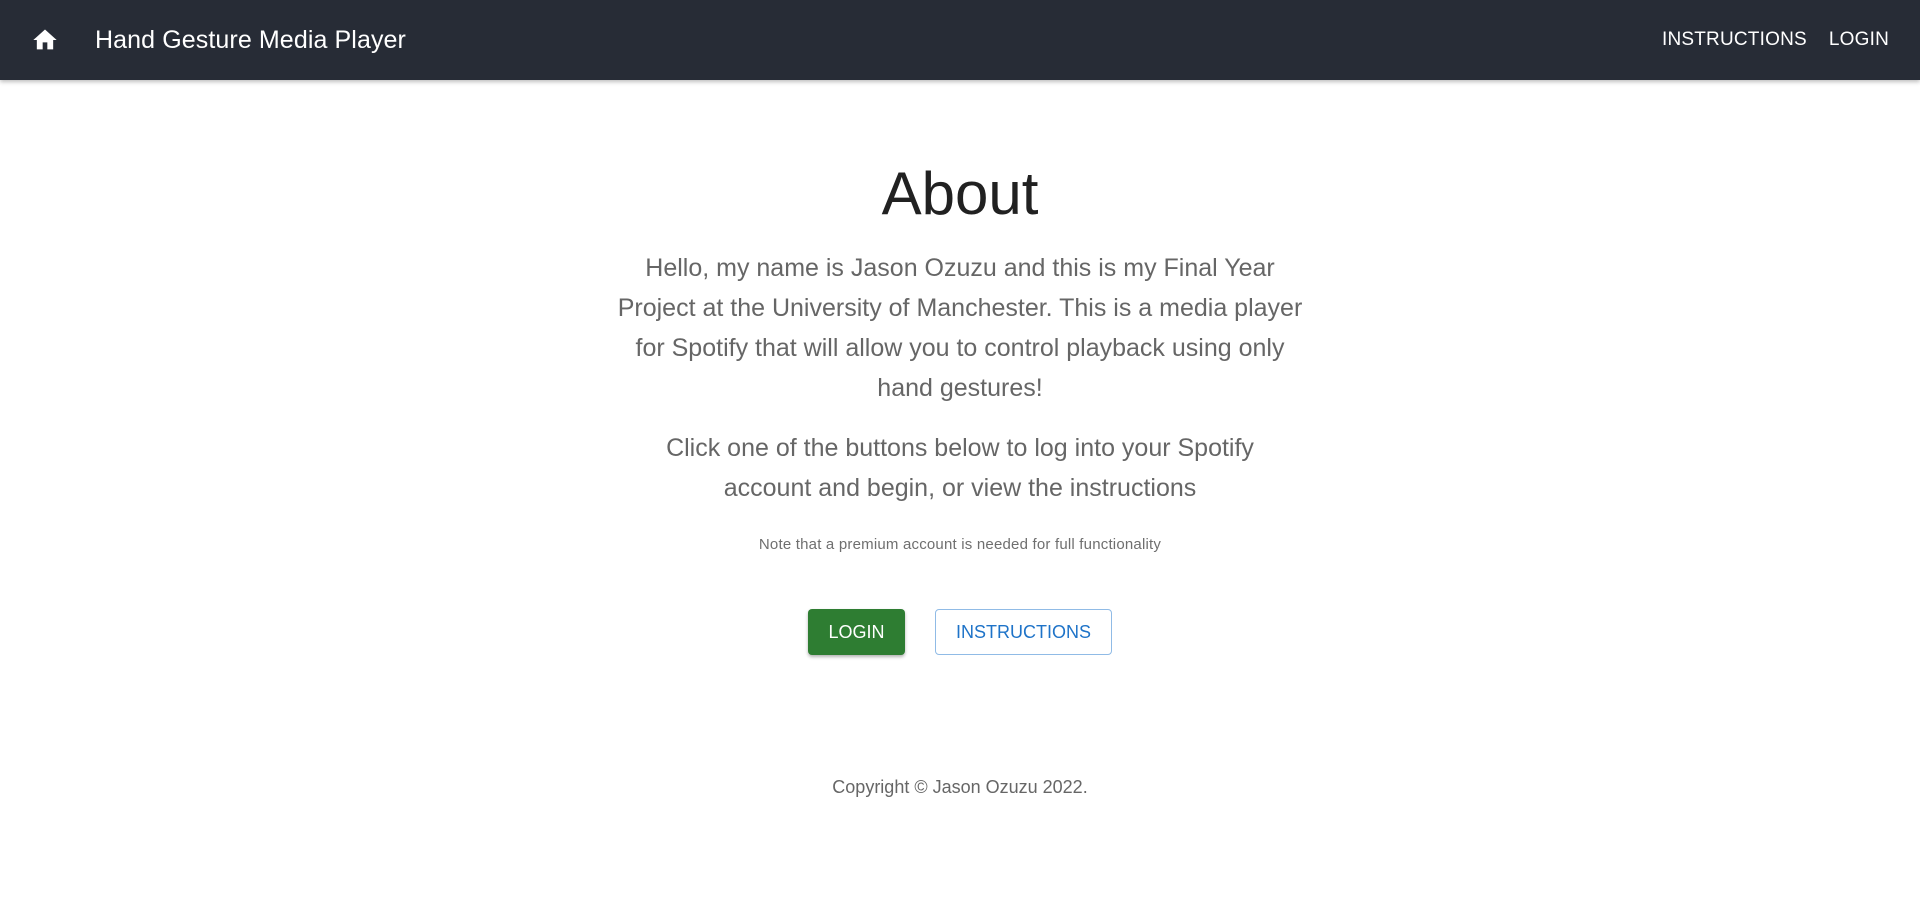 The width and height of the screenshot is (1920, 897). Describe the element at coordinates (1734, 40) in the screenshot. I see `nav-instructions-link: INSTRUCTIONS` at that location.